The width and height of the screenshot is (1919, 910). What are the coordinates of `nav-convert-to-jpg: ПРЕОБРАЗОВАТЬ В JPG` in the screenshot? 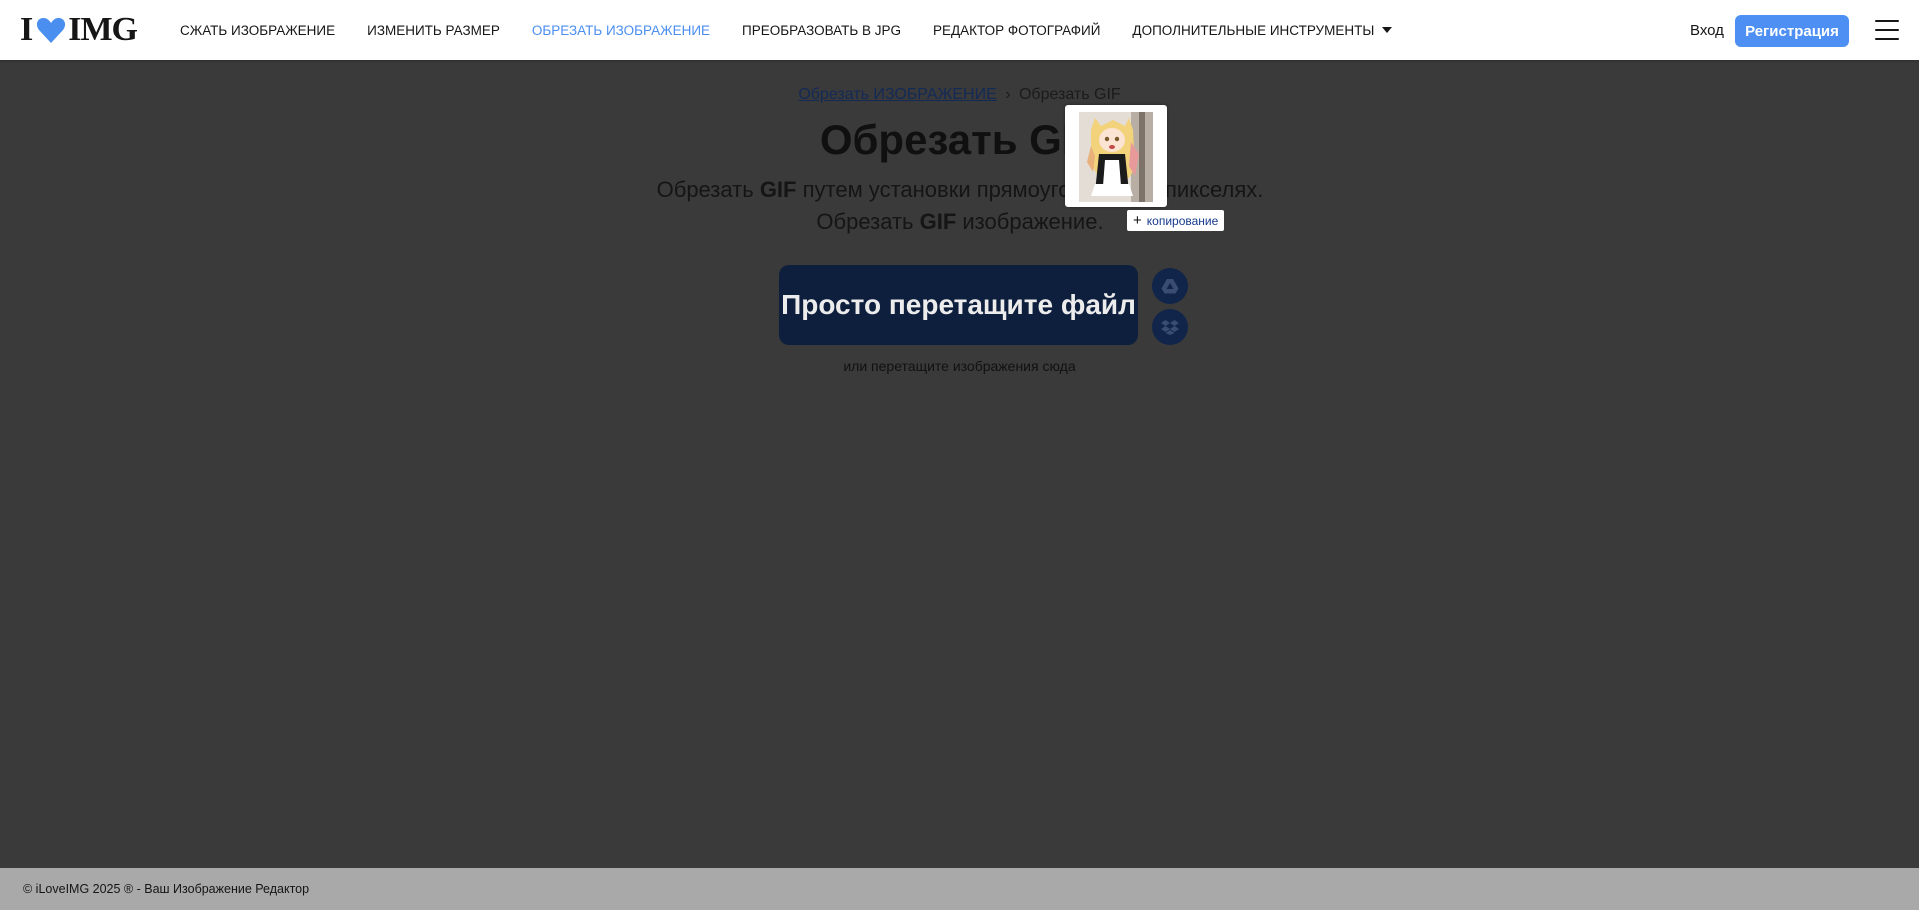 It's located at (821, 30).